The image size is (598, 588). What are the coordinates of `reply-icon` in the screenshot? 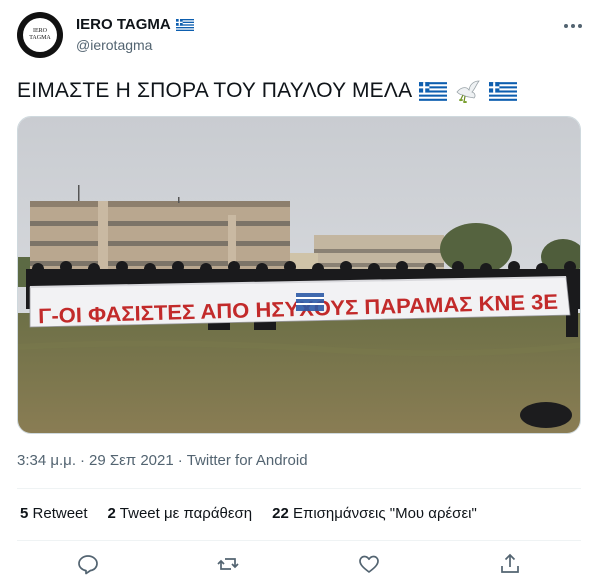 It's located at (88, 564).